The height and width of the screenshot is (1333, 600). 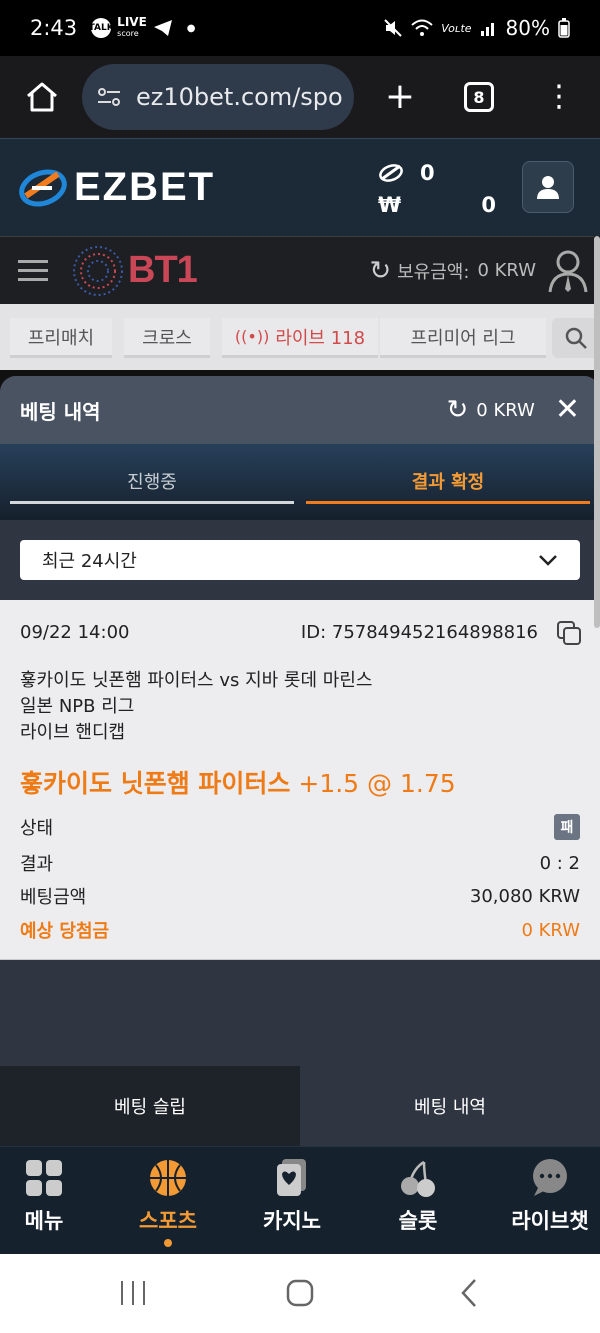 What do you see at coordinates (597, 432) in the screenshot?
I see `scrollbar` at bounding box center [597, 432].